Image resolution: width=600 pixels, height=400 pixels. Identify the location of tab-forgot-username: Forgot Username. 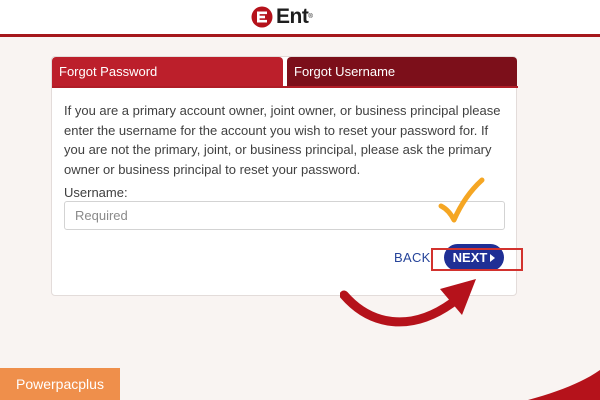
(402, 71).